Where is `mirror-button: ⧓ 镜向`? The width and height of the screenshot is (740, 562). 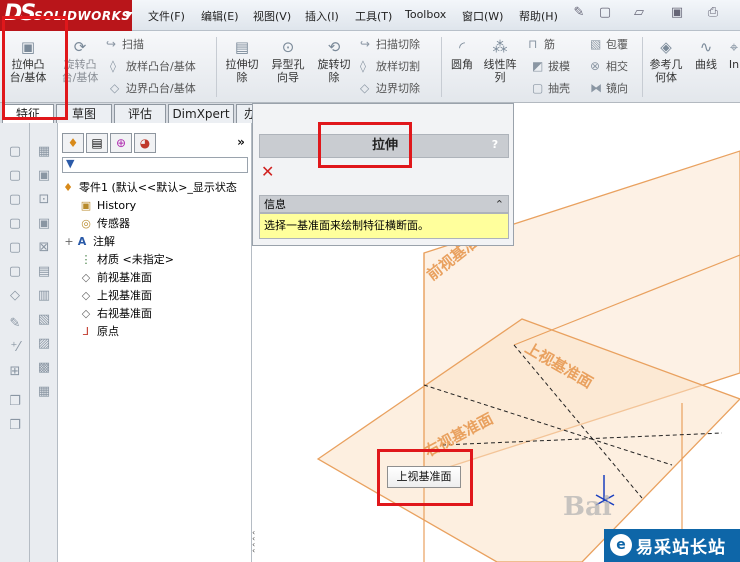
mirror-button: ⧓ 镜向 is located at coordinates (609, 89).